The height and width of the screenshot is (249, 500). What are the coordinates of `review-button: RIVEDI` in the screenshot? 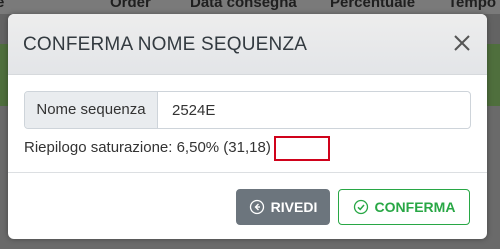 It's located at (283, 207).